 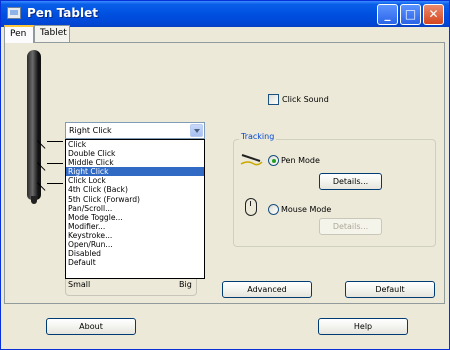 I want to click on dropdown-option-right-click: Right Click, so click(x=135, y=172).